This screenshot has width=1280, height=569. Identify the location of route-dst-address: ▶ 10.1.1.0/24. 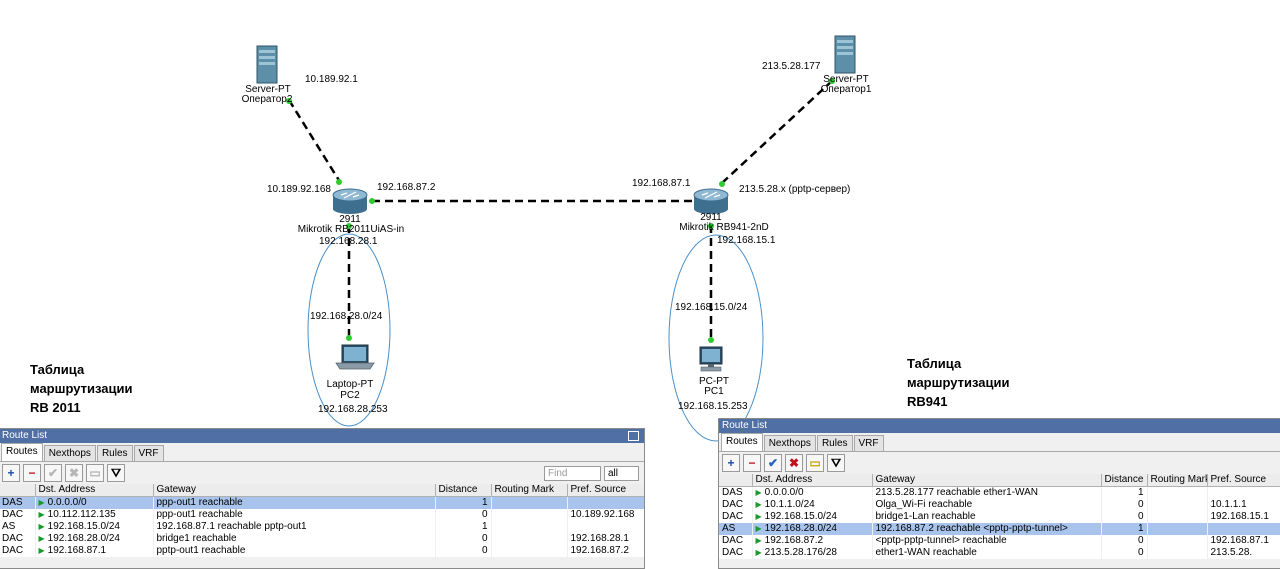
(812, 505).